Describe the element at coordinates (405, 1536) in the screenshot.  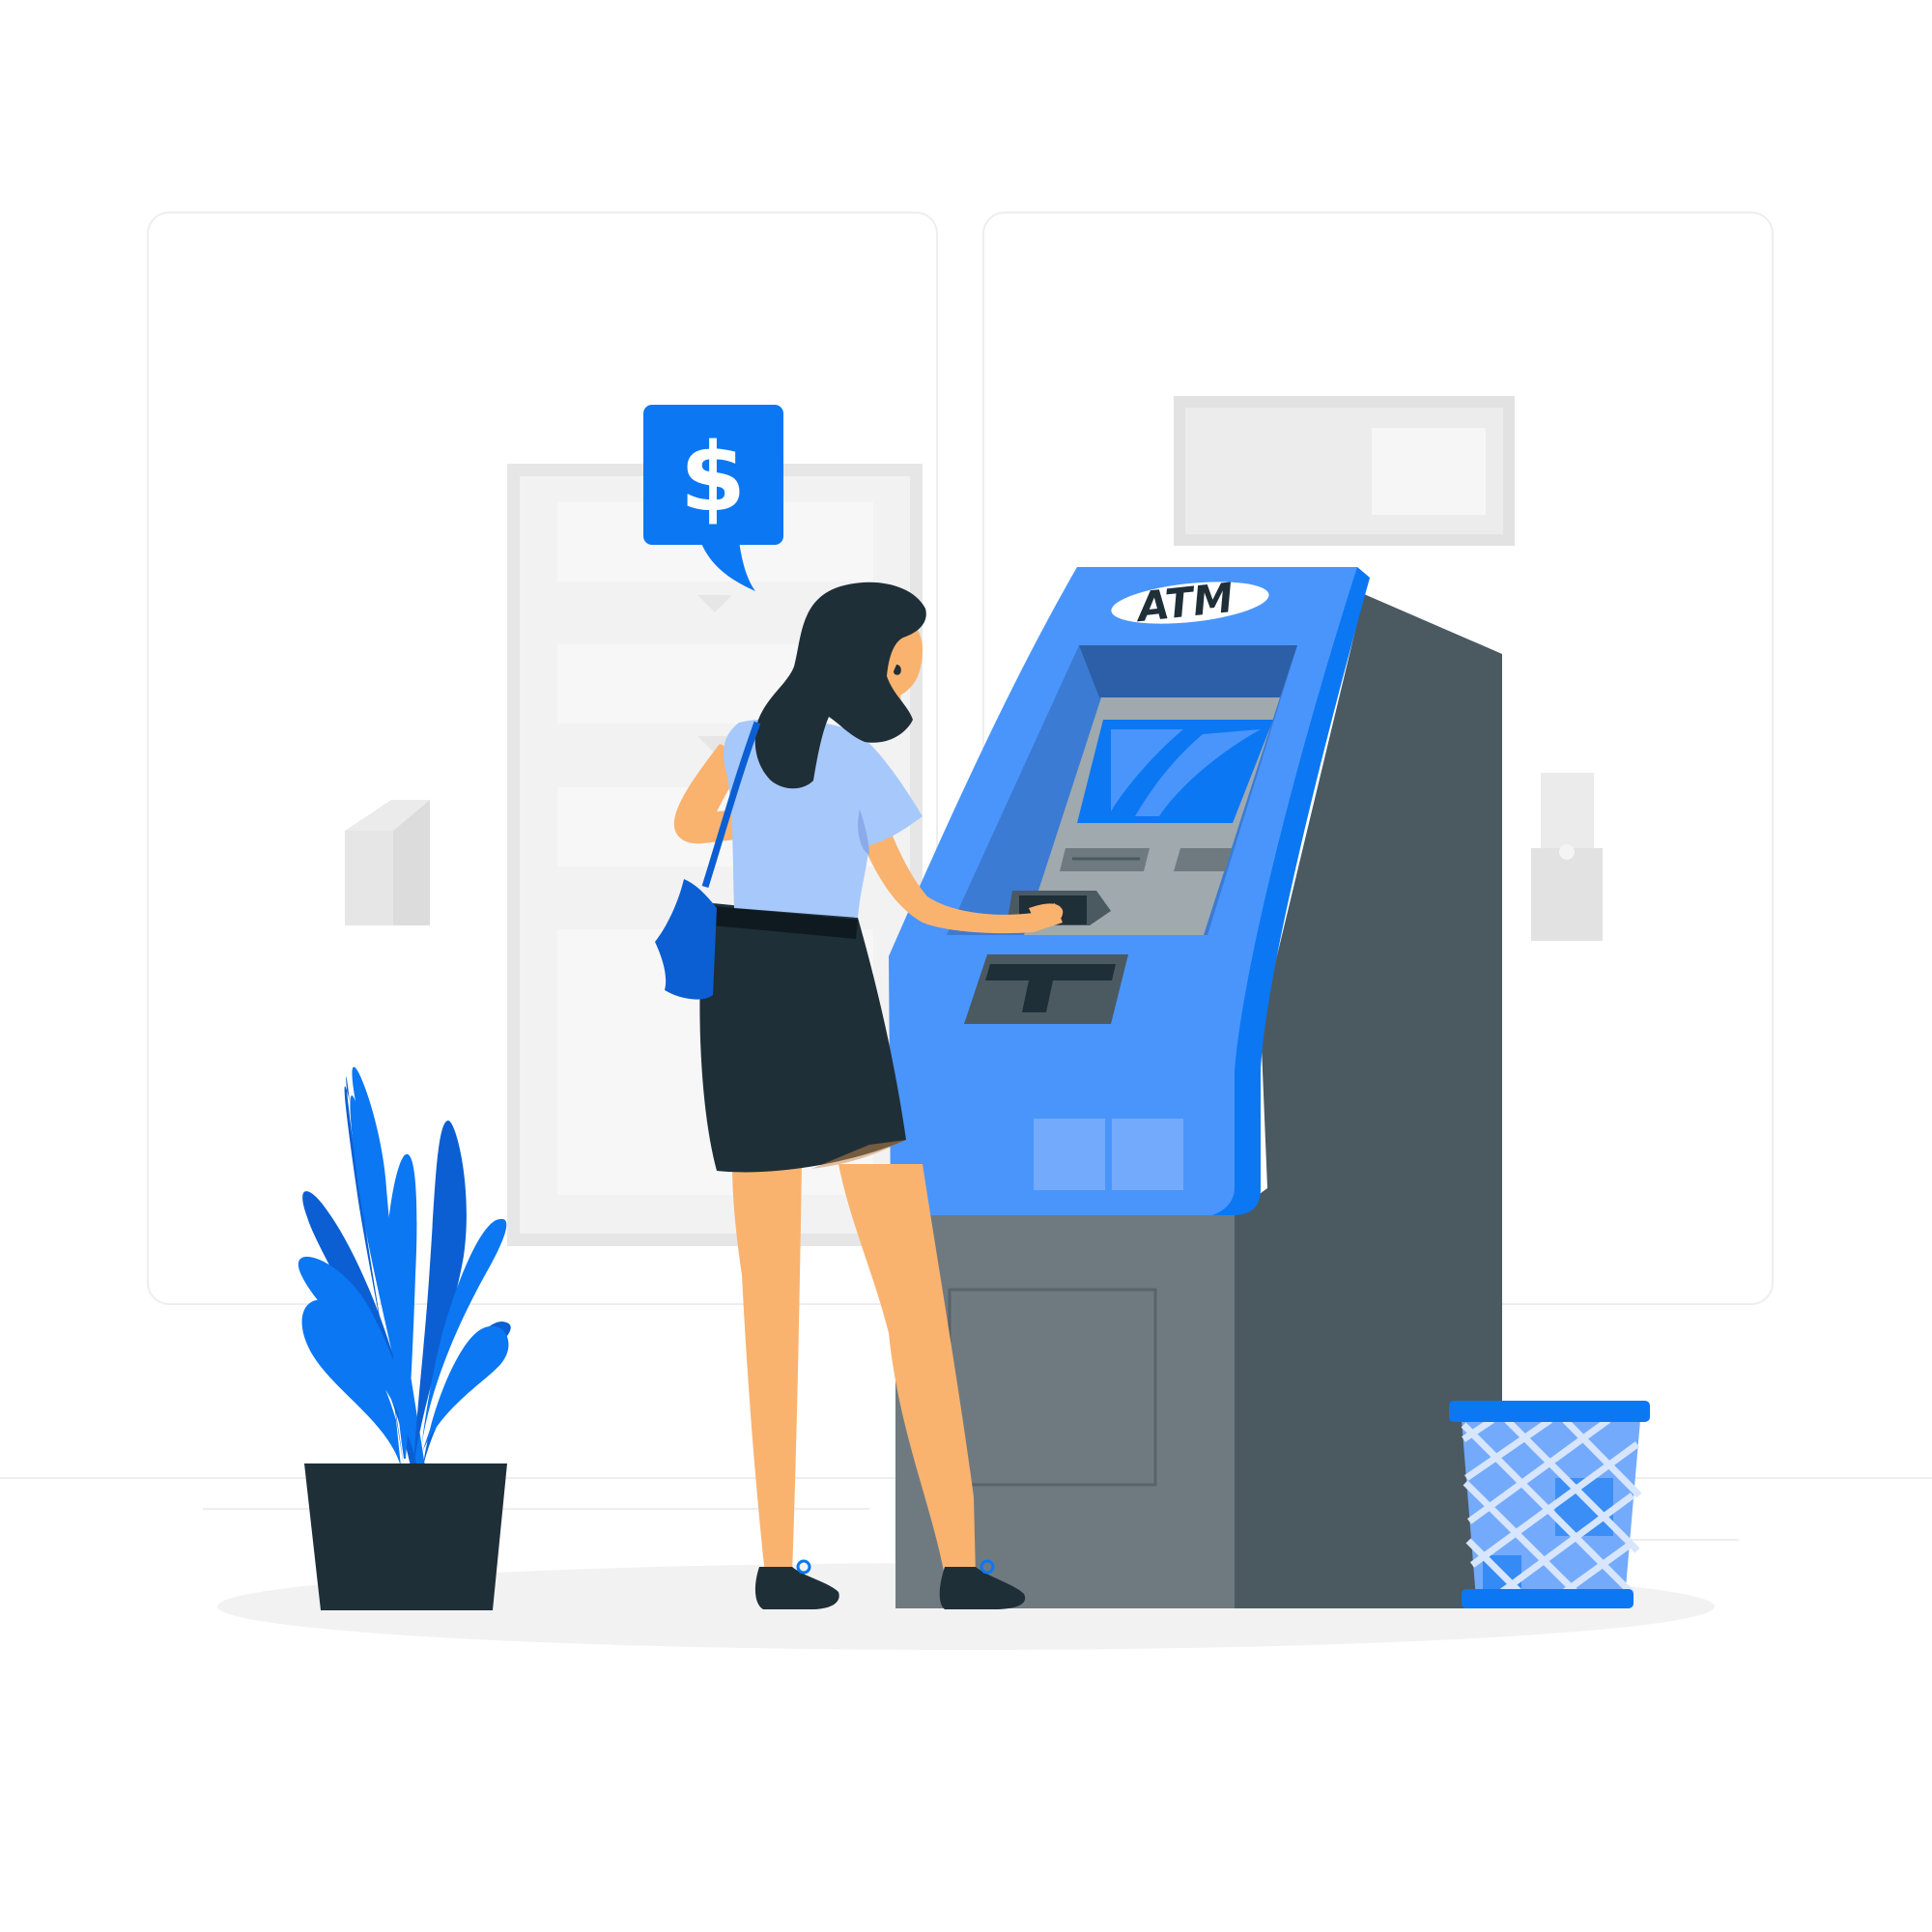
I see `plant-pot` at that location.